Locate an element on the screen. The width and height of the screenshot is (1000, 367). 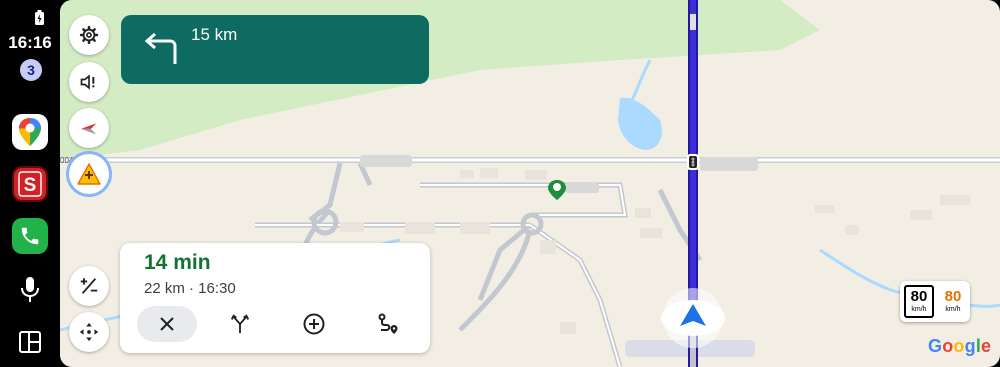
google-maps-icon is located at coordinates (30, 132).